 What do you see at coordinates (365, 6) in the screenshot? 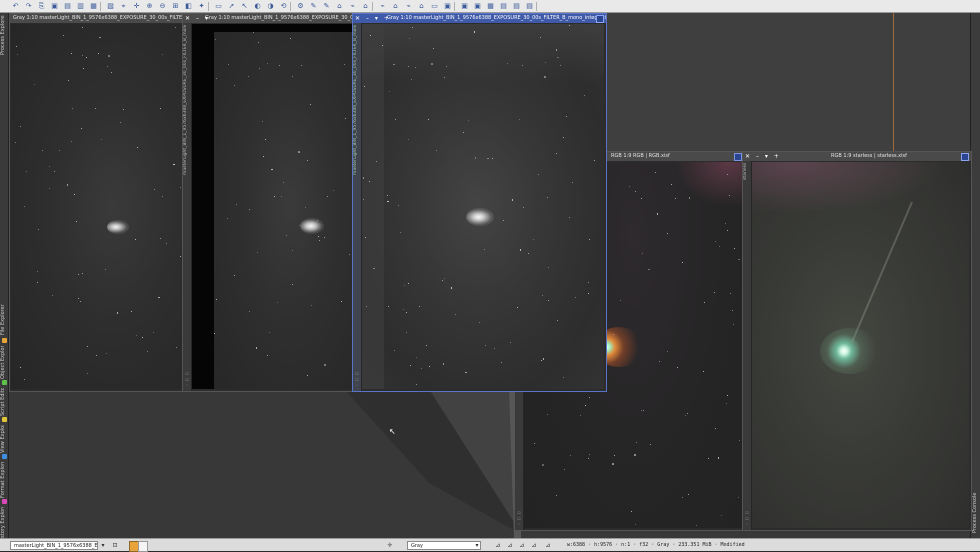
I see `tool3-icon: ⌂` at bounding box center [365, 6].